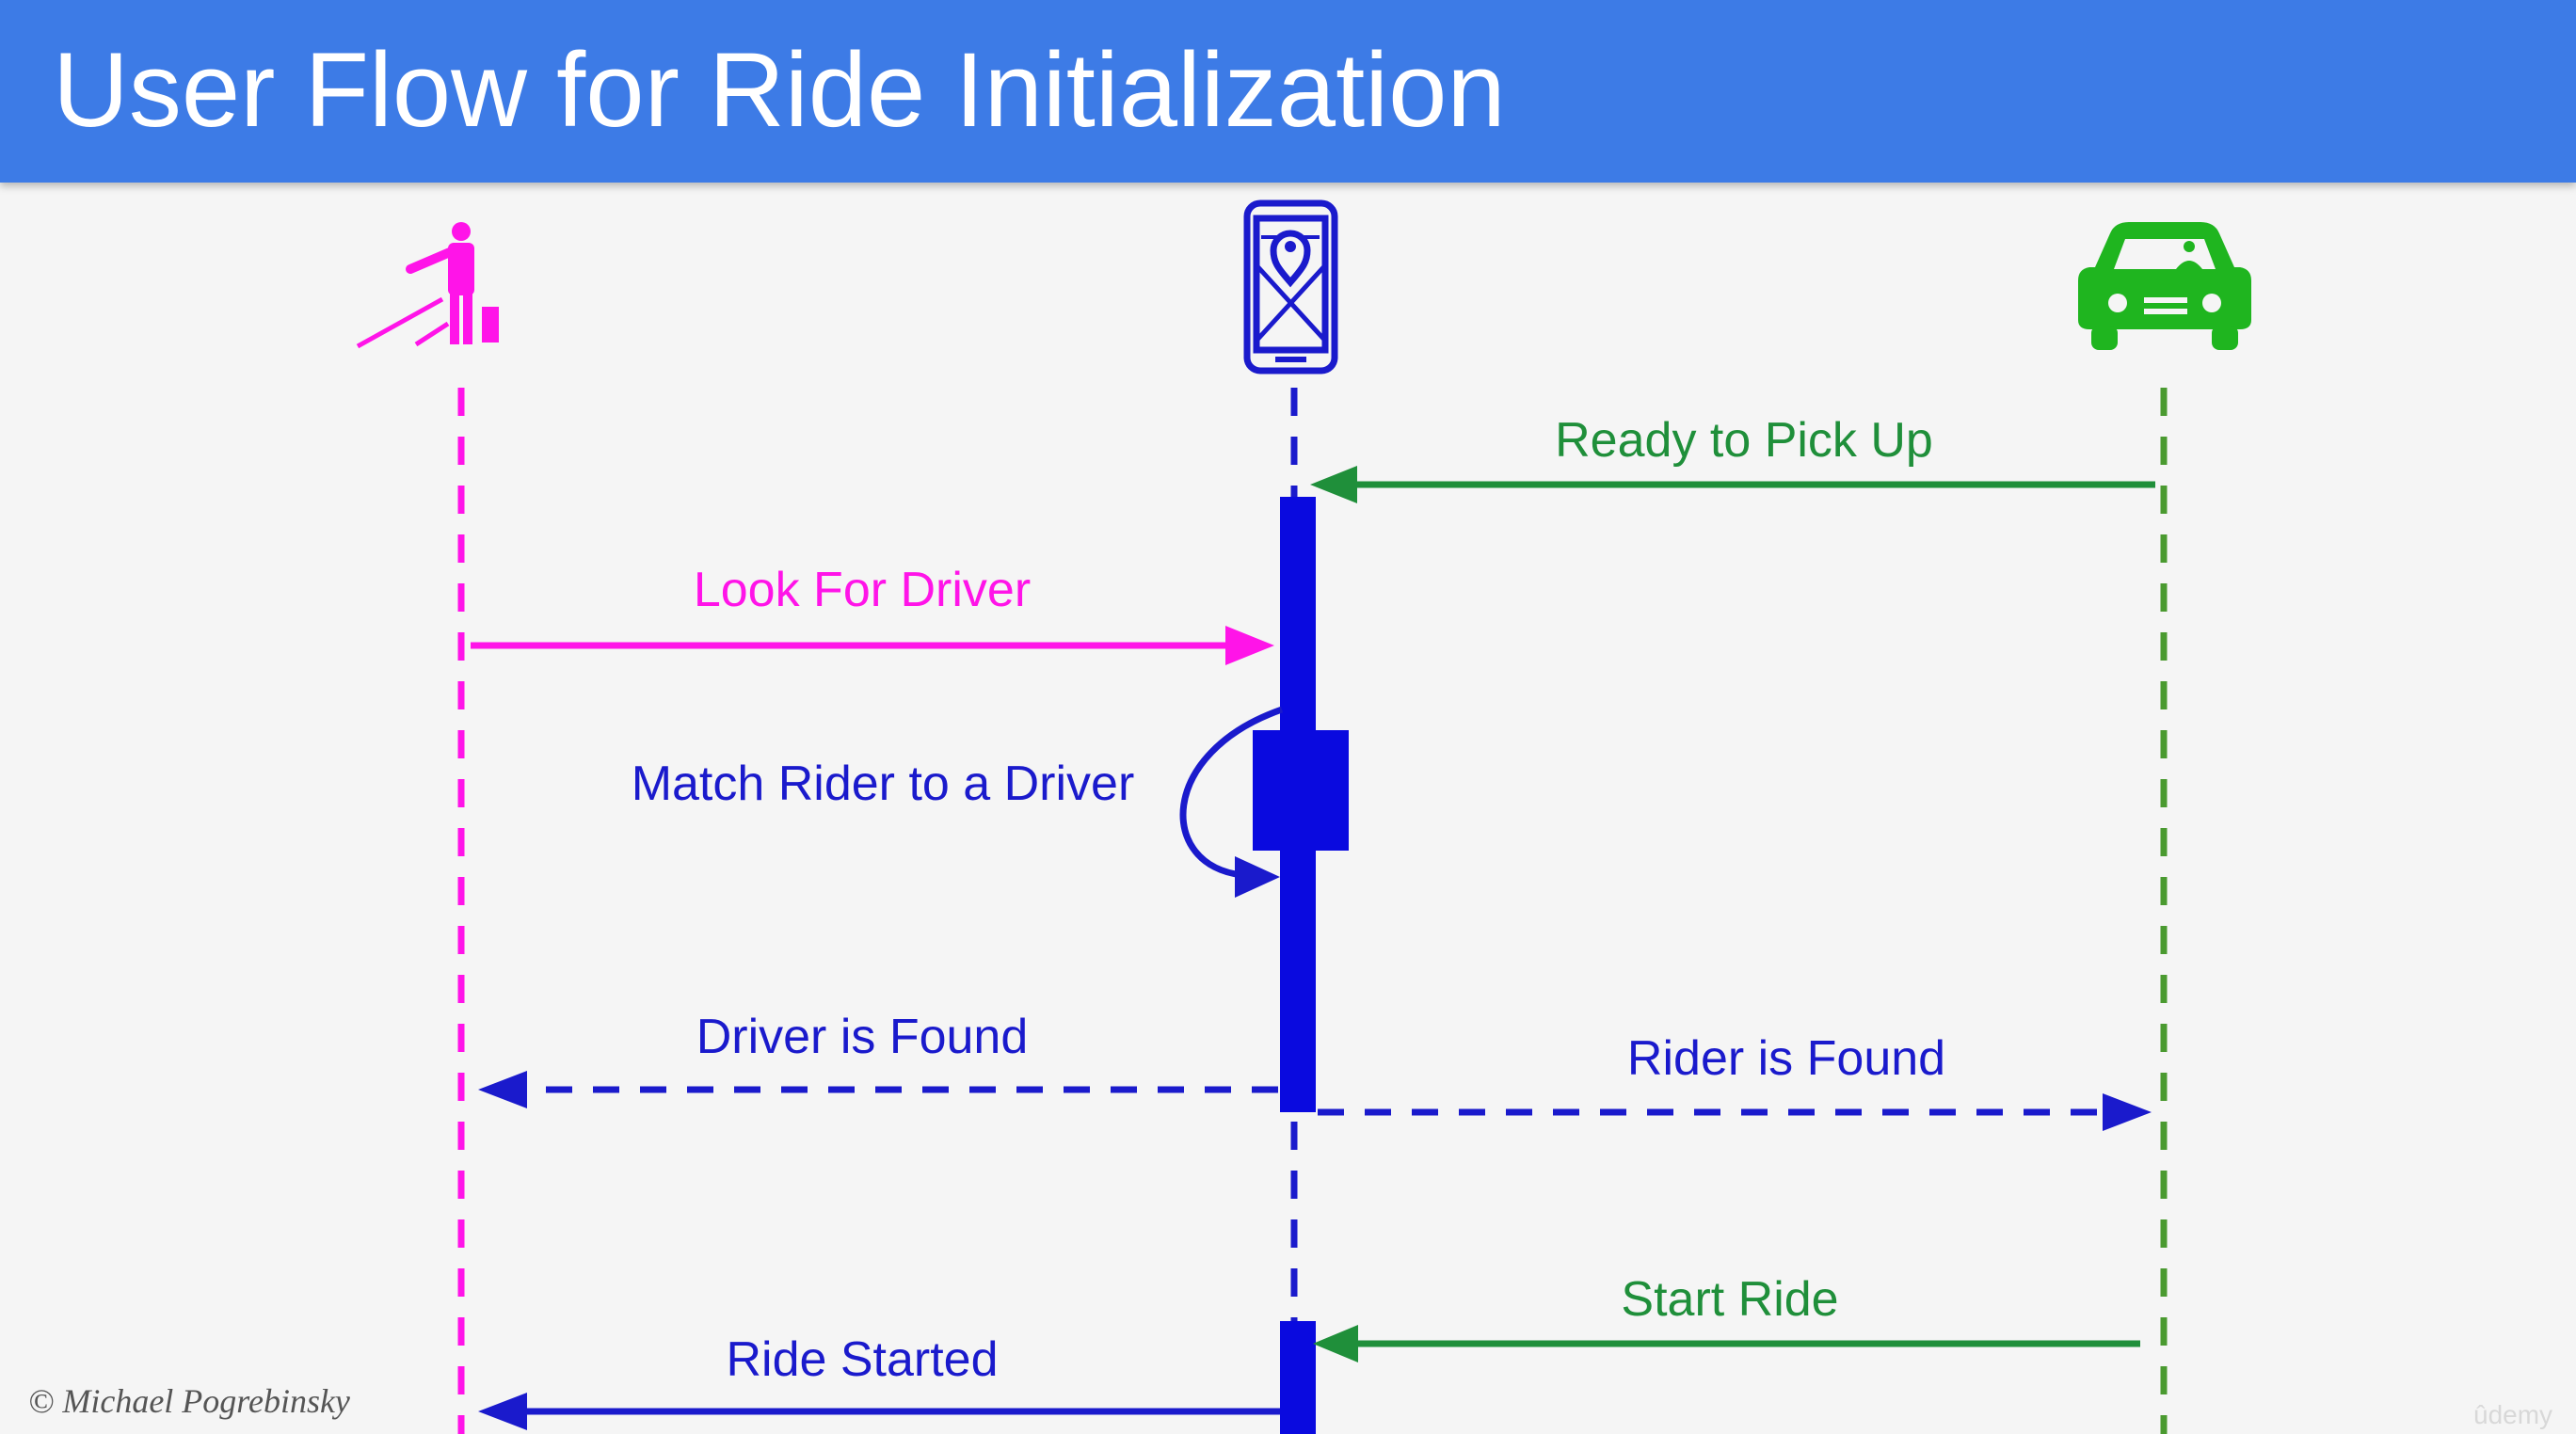 The width and height of the screenshot is (2576, 1434). What do you see at coordinates (1290, 286) in the screenshot?
I see `phone-map-app-icon` at bounding box center [1290, 286].